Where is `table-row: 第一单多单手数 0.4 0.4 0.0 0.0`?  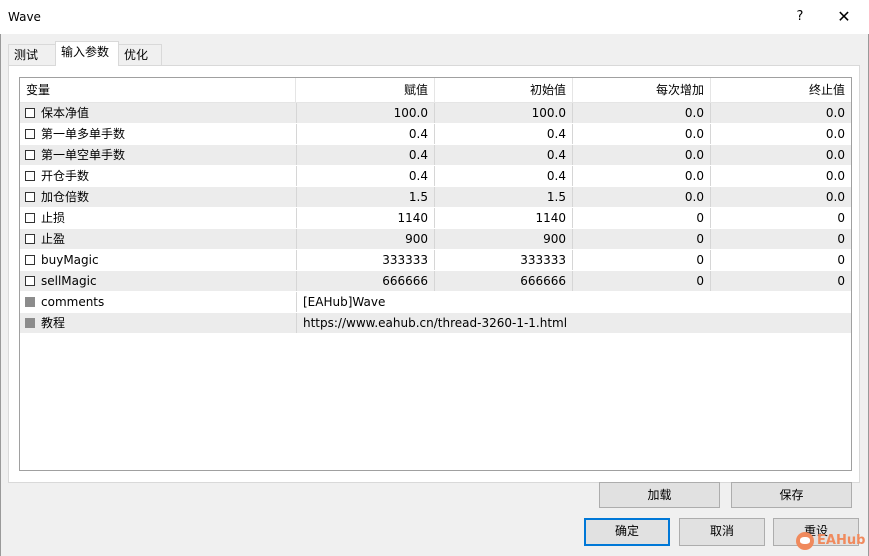 table-row: 第一单多单手数 0.4 0.4 0.0 0.0 is located at coordinates (435, 134).